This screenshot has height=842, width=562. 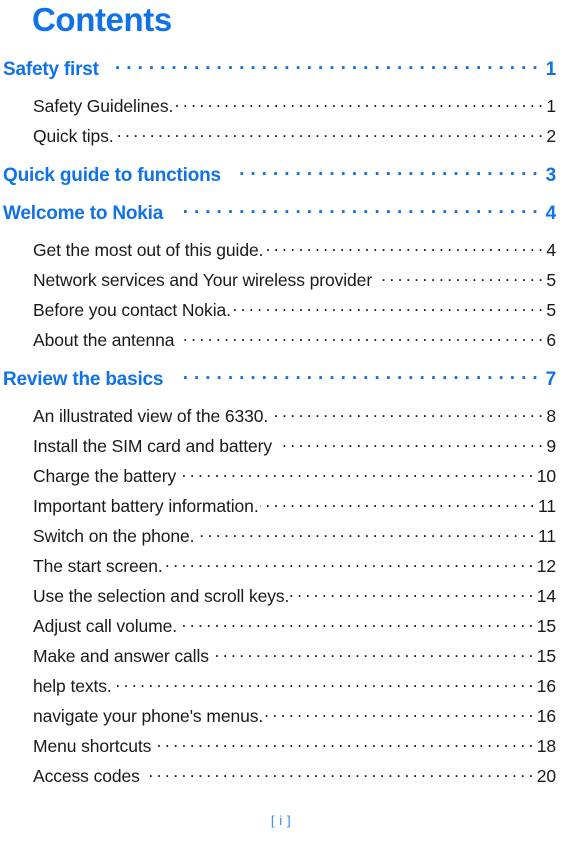 I want to click on toc-entry-label: Install the SIM card and battery, so click(x=153, y=445).